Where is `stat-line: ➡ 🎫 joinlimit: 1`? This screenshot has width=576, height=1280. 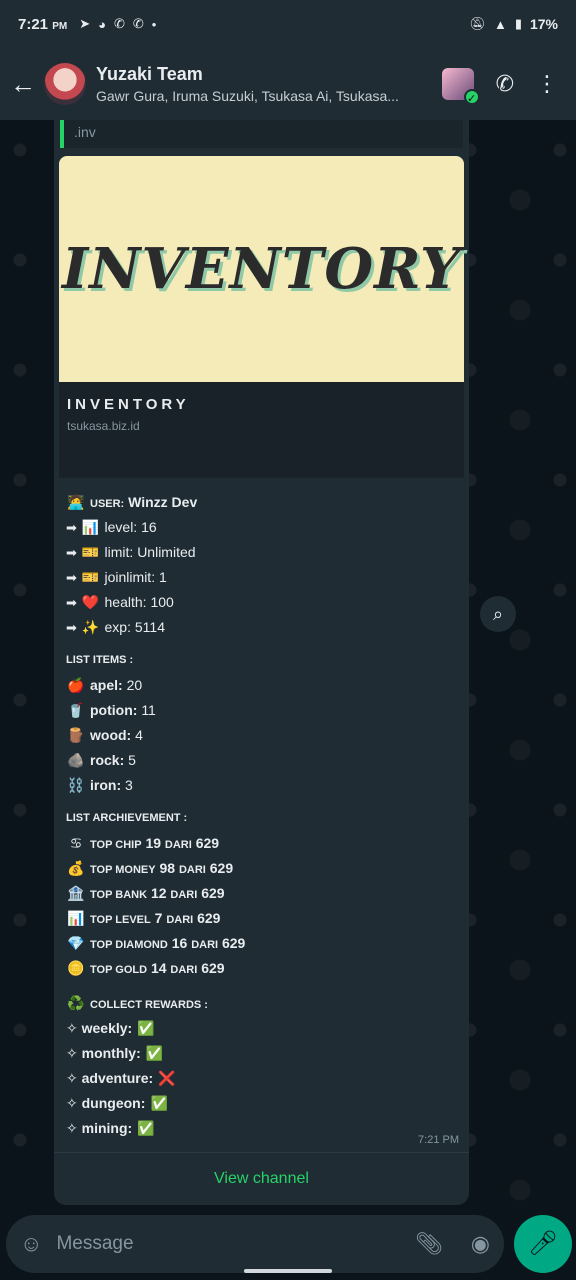 stat-line: ➡ 🎫 joinlimit: 1 is located at coordinates (261, 577).